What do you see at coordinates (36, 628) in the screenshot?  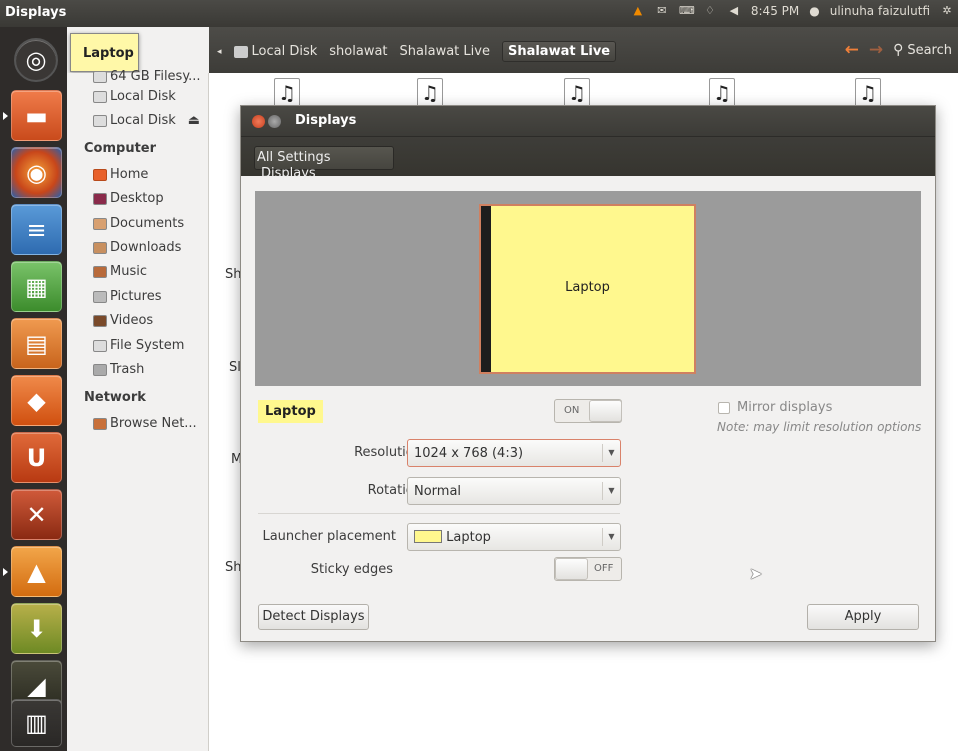 I see `downloader-icon: ⬇` at bounding box center [36, 628].